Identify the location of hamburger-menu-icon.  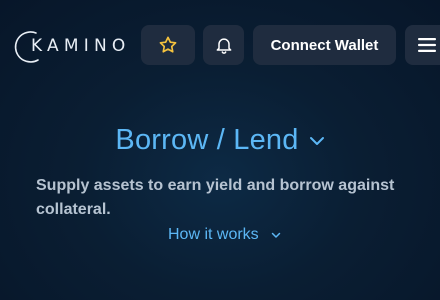
(427, 45).